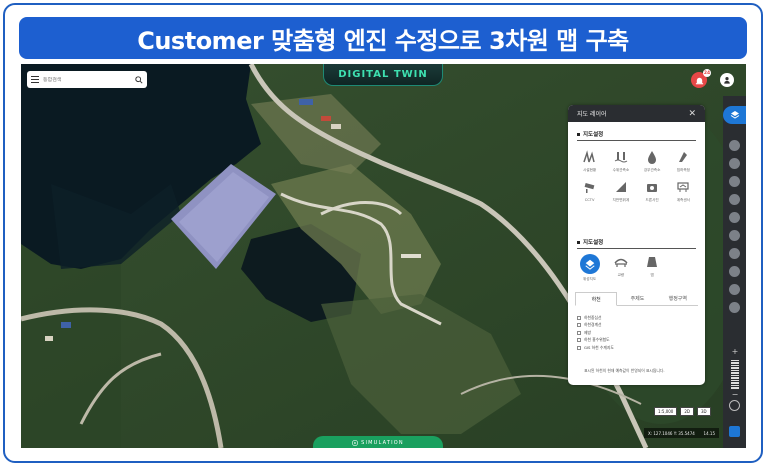 The height and width of the screenshot is (466, 766). I want to click on base-map-item: 댐, so click(652, 268).